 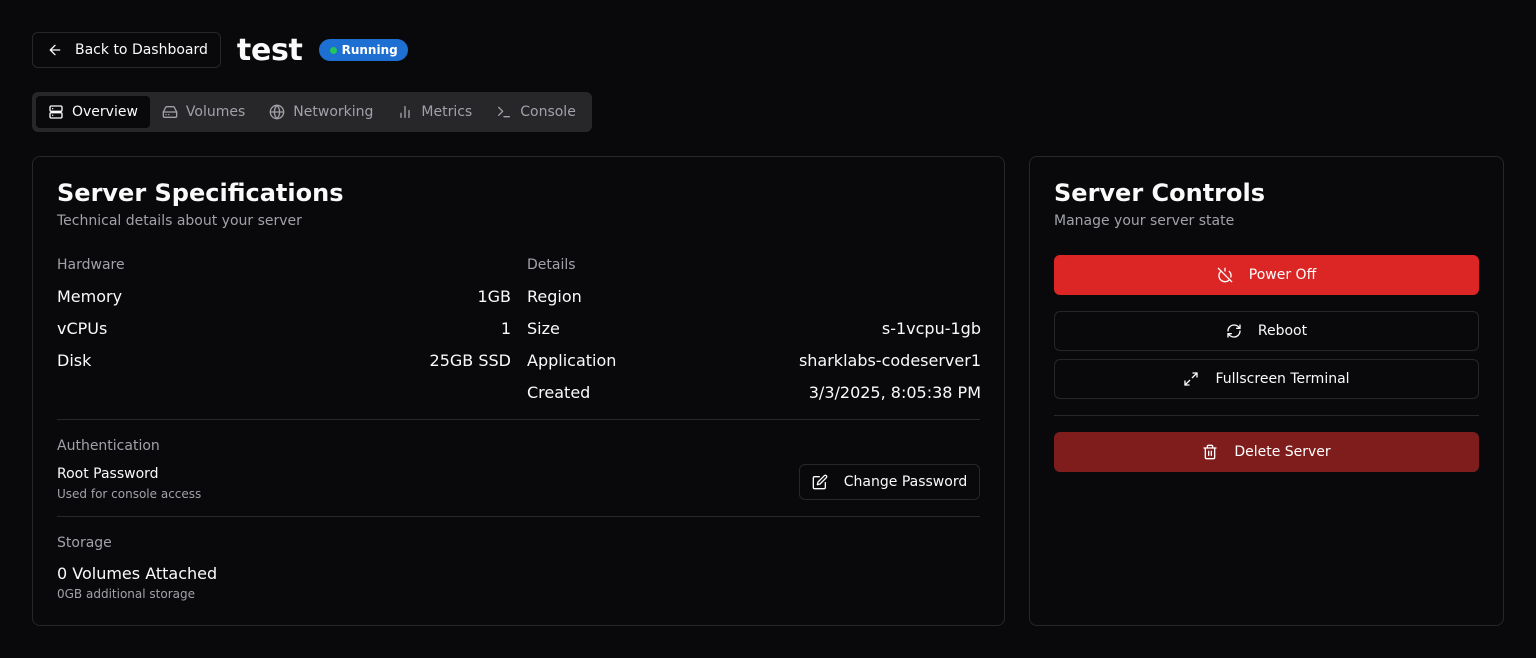 What do you see at coordinates (84, 543) in the screenshot?
I see `storage-label: Storage` at bounding box center [84, 543].